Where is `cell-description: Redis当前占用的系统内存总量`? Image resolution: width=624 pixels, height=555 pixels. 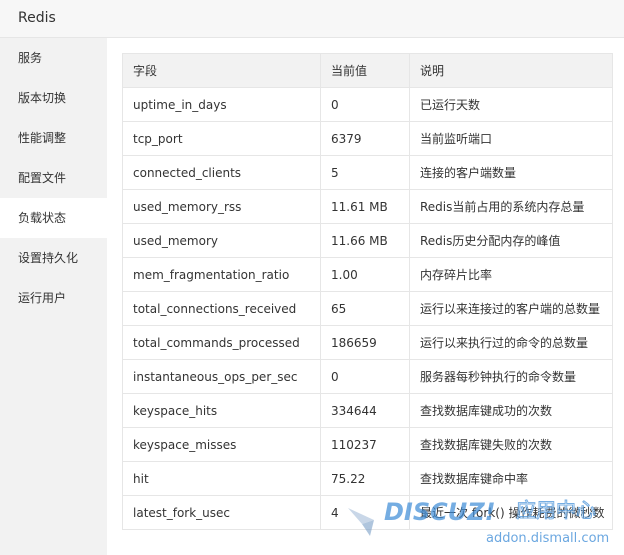 cell-description: Redis当前占用的系统内存总量 is located at coordinates (511, 206).